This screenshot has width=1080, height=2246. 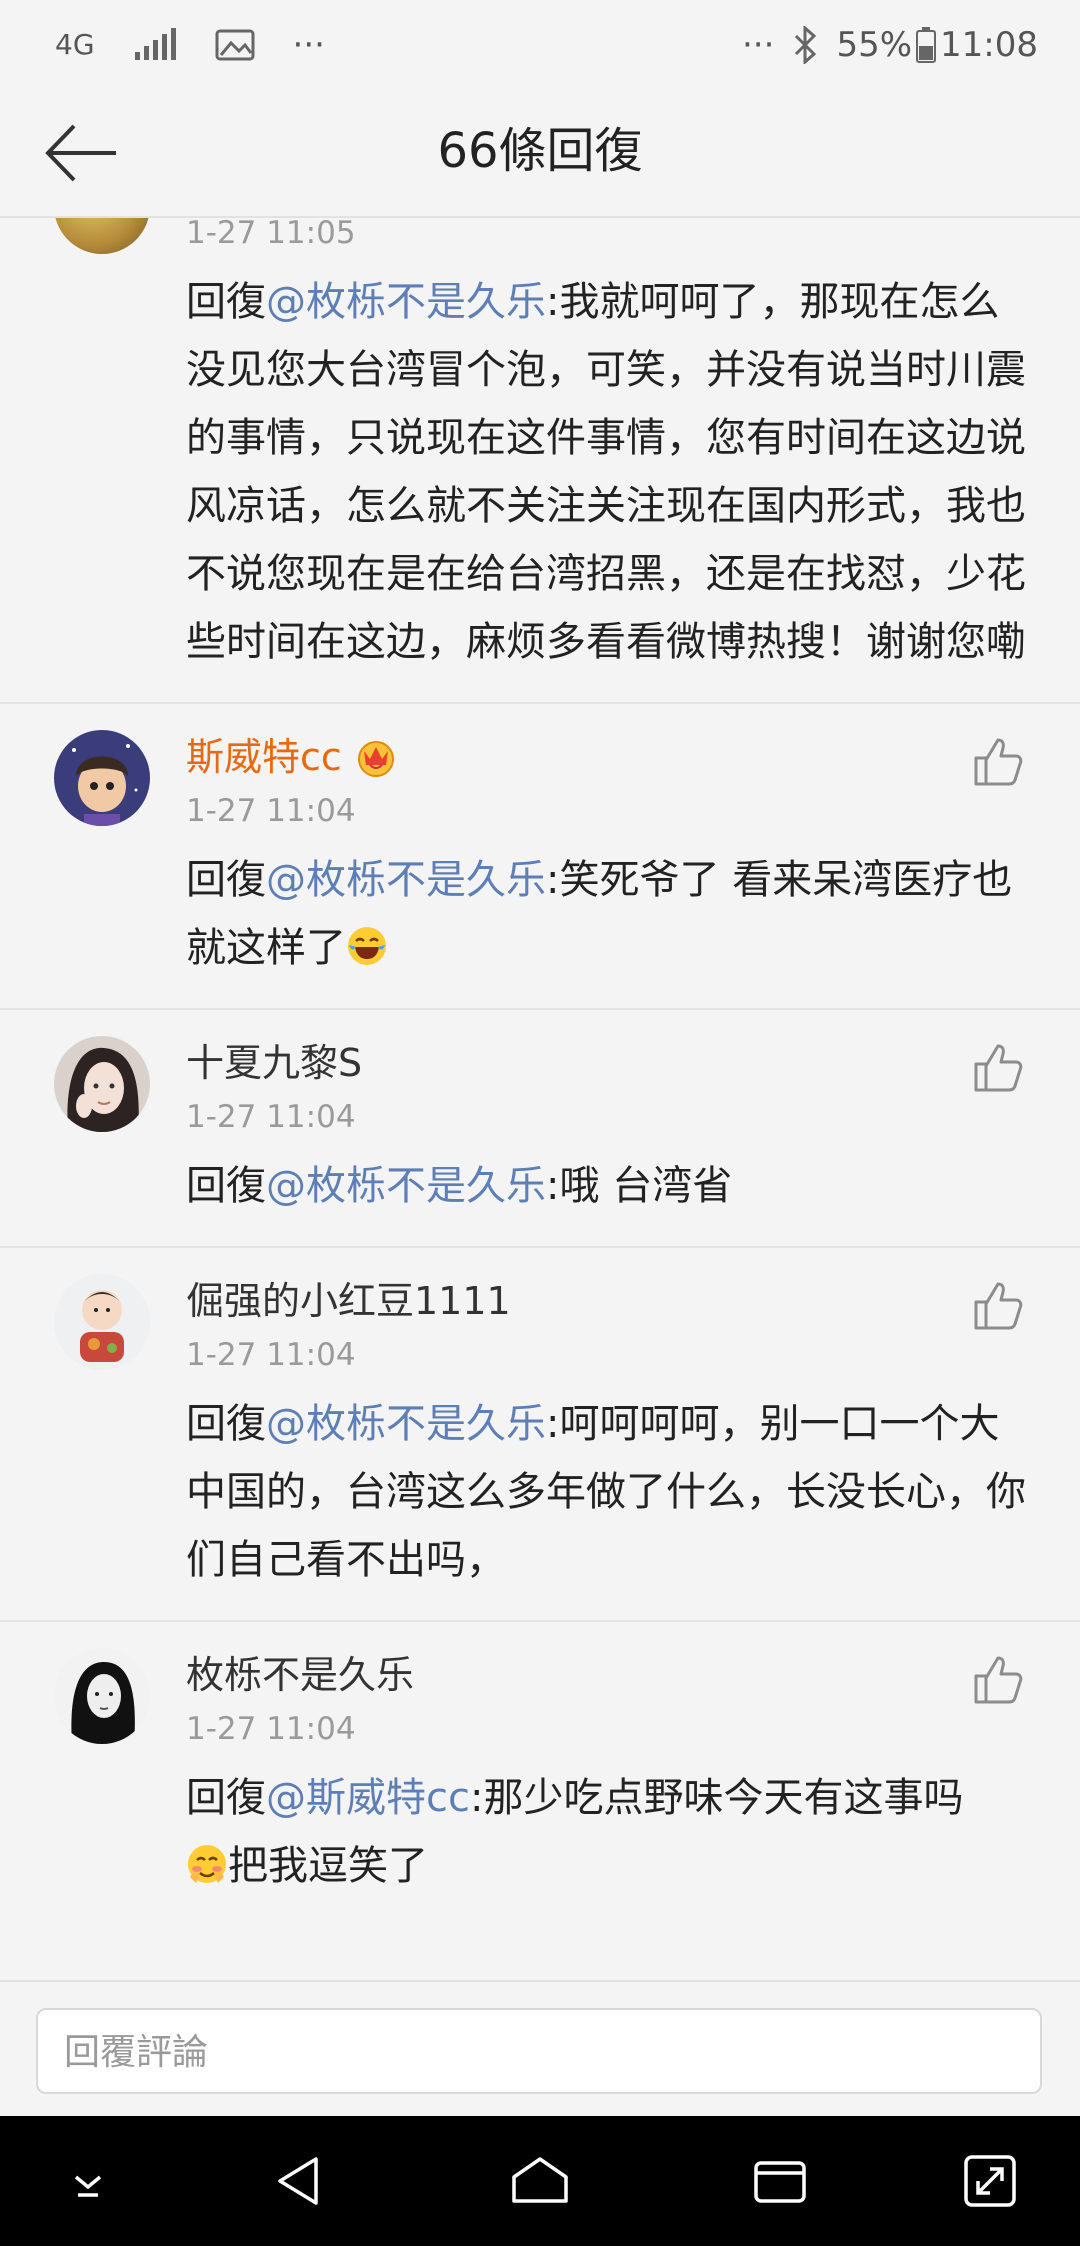 What do you see at coordinates (607, 1832) in the screenshot?
I see `comment-body: 回復@斯威特cc:那少吃点野味今天有这事吗 把我逗笑了` at bounding box center [607, 1832].